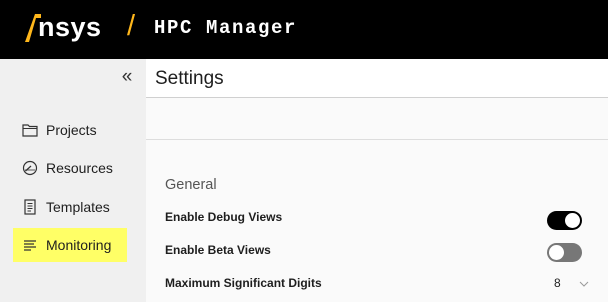 This screenshot has height=302, width=608. I want to click on sidebar-item-label: Monitoring, so click(79, 245).